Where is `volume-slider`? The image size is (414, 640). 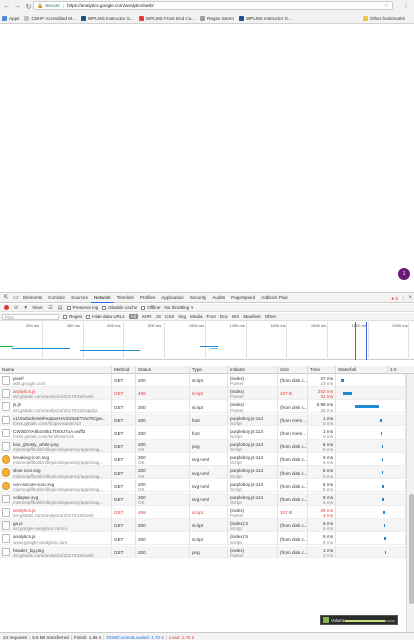
volume-slider is located at coordinates (370, 621).